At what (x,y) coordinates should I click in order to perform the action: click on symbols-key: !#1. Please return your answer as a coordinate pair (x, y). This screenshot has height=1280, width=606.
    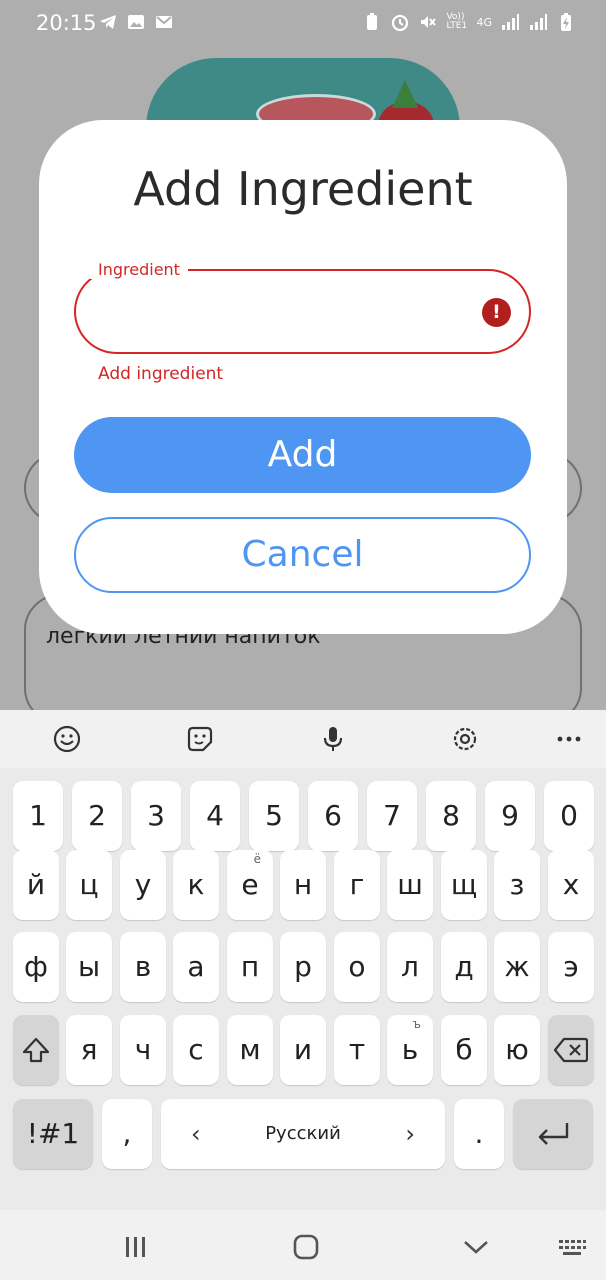
    Looking at the image, I should click on (53, 1134).